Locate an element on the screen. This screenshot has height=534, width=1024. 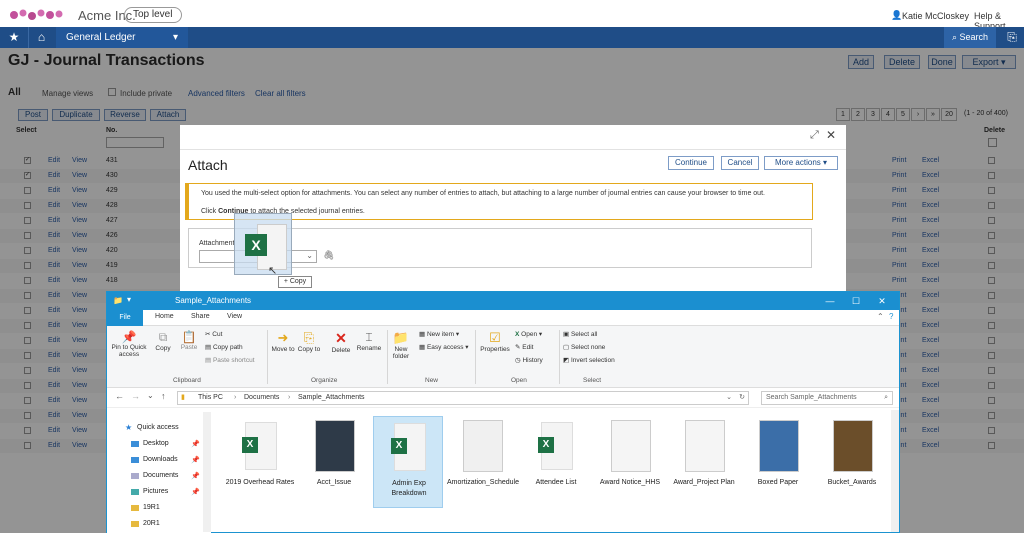
general-ledger-menu: General Ledger ▾ is located at coordinates (122, 37).